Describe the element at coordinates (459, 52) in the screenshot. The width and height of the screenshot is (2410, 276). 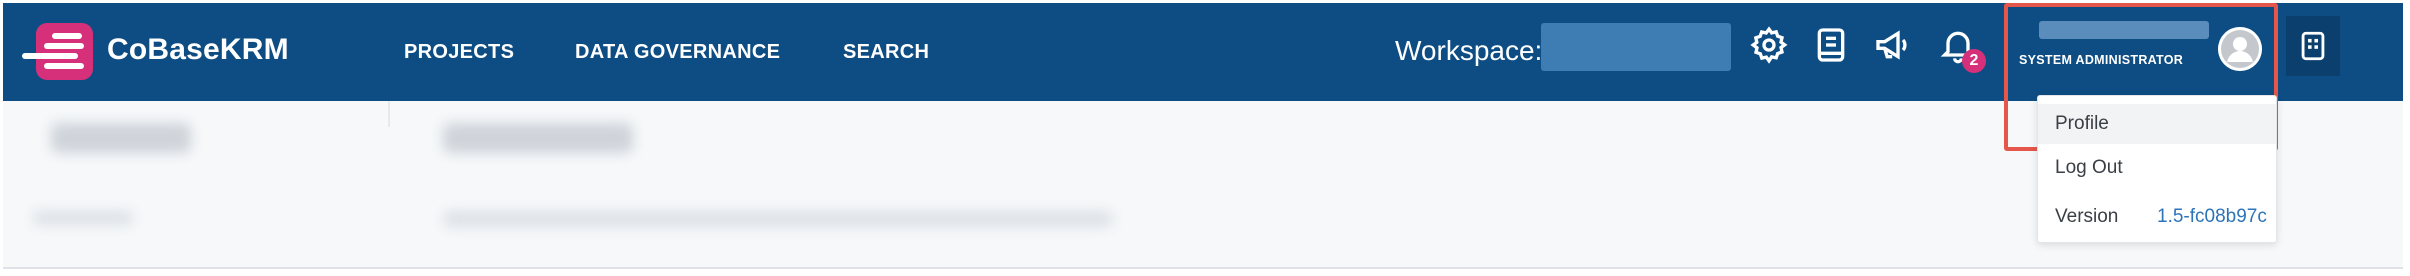
I see `nav-projects: PROJECTS` at that location.